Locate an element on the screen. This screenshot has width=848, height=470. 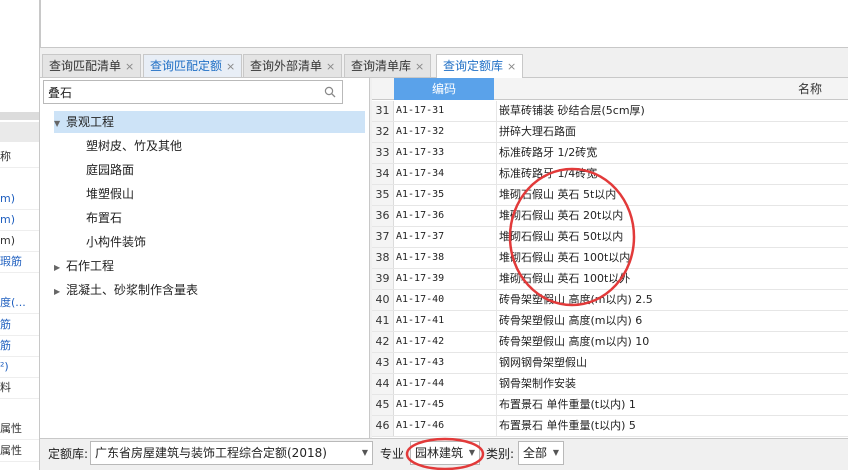
search-input is located at coordinates (179, 92).